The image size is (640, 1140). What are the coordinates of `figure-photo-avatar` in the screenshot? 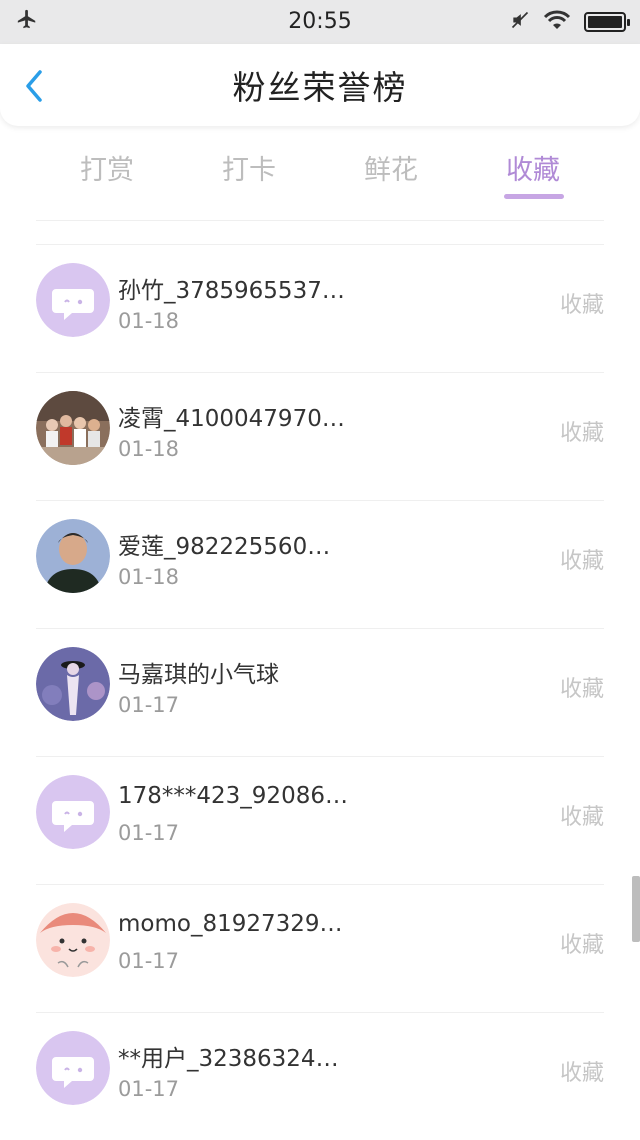 It's located at (73, 684).